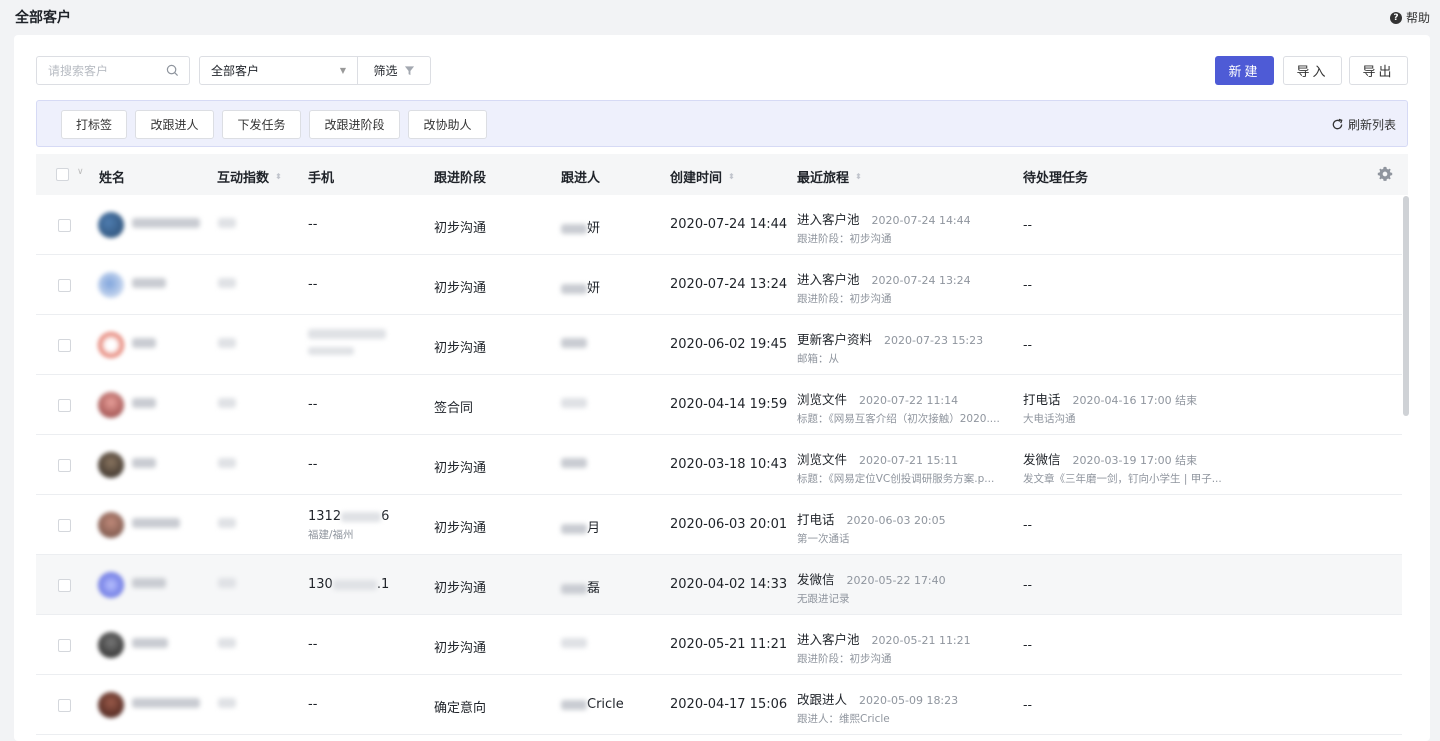 The image size is (1440, 741). Describe the element at coordinates (349, 516) in the screenshot. I see `phone: 1312 6` at that location.